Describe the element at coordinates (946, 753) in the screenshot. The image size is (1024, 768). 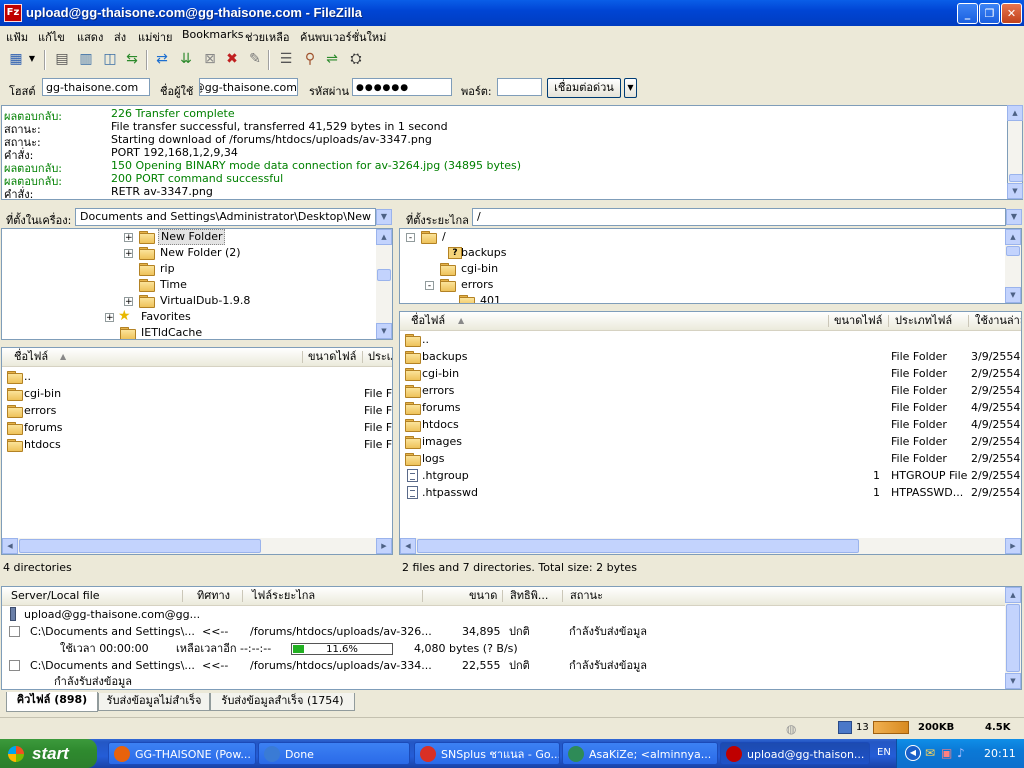
I see `tray-app-icon: ▣` at that location.